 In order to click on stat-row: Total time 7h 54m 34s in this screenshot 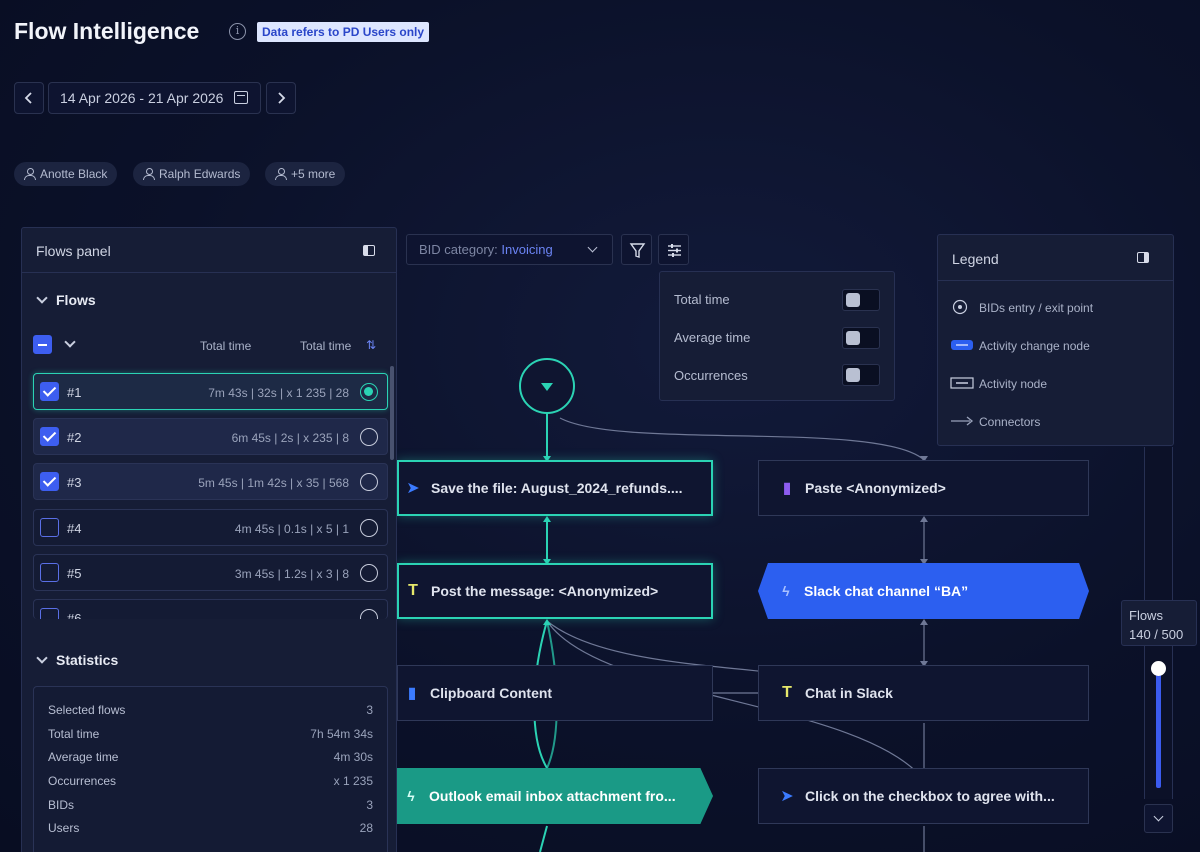, I will do `click(210, 733)`.